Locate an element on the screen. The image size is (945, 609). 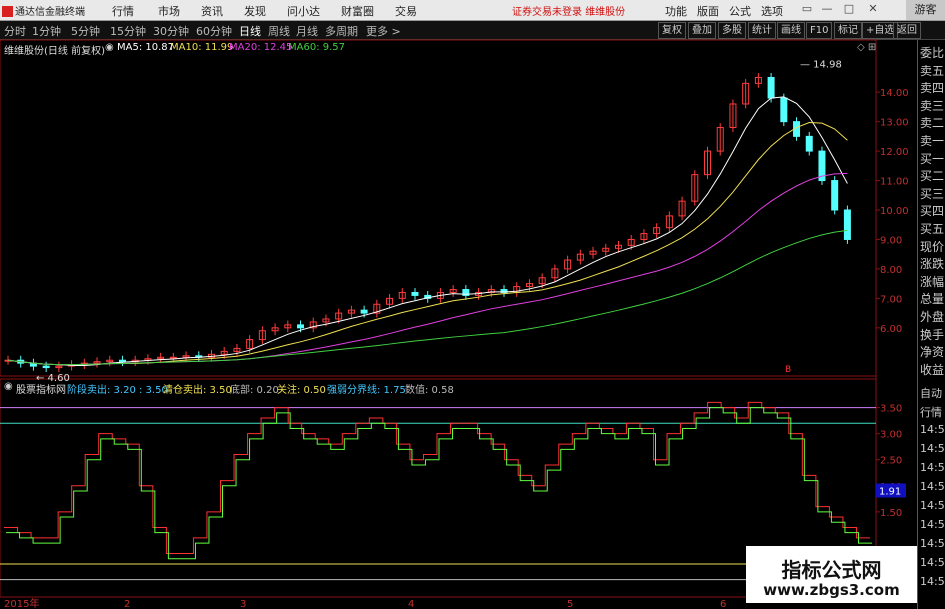
tick-item-3: 14:5 is located at coordinates (932, 448).